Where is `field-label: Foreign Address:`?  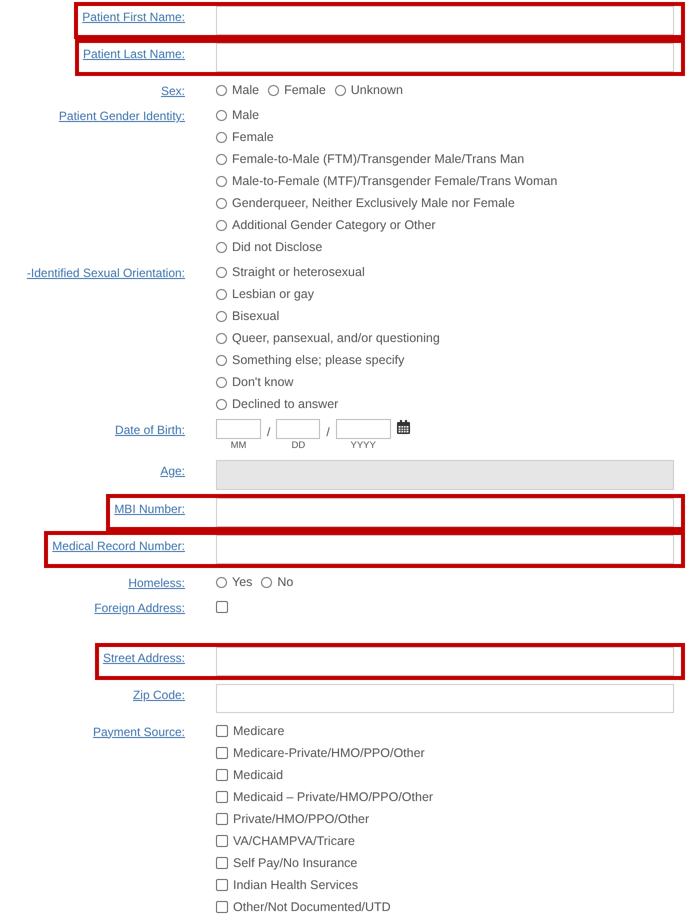 field-label: Foreign Address: is located at coordinates (139, 608).